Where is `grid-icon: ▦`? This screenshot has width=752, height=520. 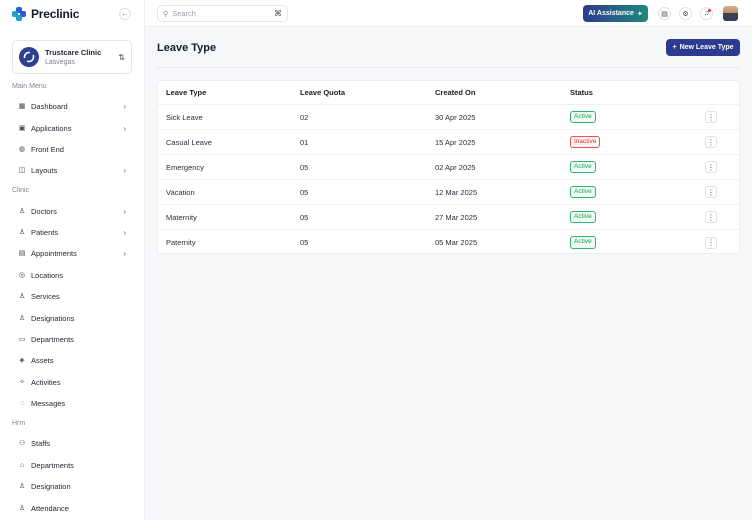
grid-icon: ▦ is located at coordinates (22, 106).